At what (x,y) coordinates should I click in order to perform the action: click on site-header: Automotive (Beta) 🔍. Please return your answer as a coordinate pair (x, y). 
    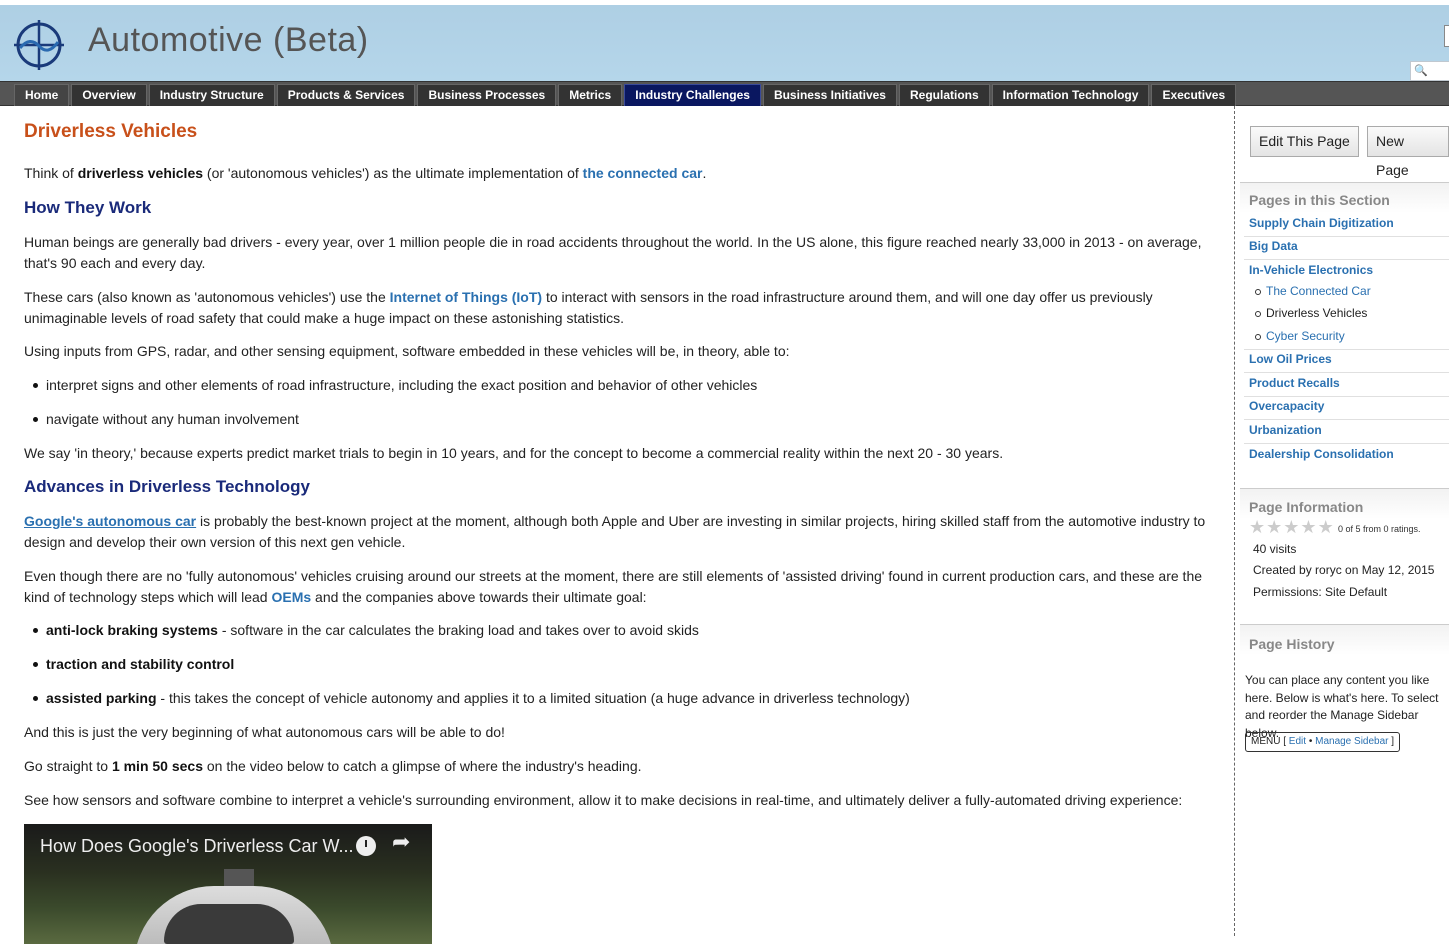
    Looking at the image, I should click on (724, 40).